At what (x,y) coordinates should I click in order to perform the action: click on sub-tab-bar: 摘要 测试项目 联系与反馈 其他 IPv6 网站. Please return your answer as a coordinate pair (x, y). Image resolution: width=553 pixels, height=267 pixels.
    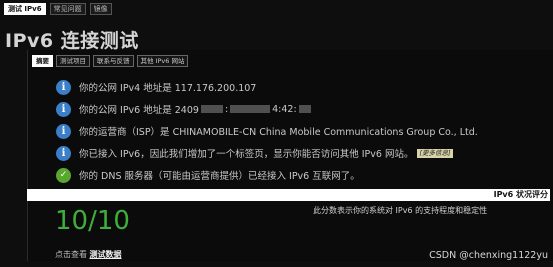
    Looking at the image, I should click on (110, 61).